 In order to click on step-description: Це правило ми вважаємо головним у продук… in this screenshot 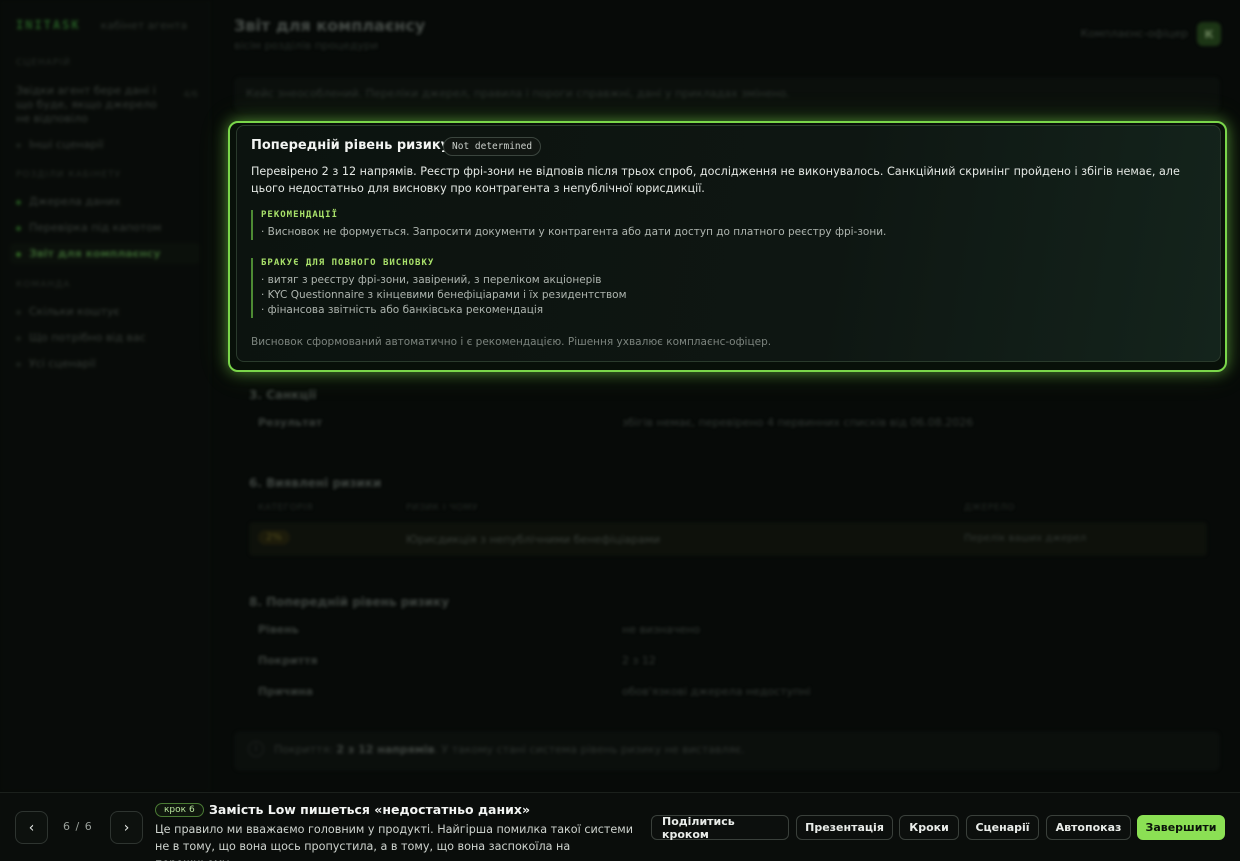, I will do `click(394, 842)`.